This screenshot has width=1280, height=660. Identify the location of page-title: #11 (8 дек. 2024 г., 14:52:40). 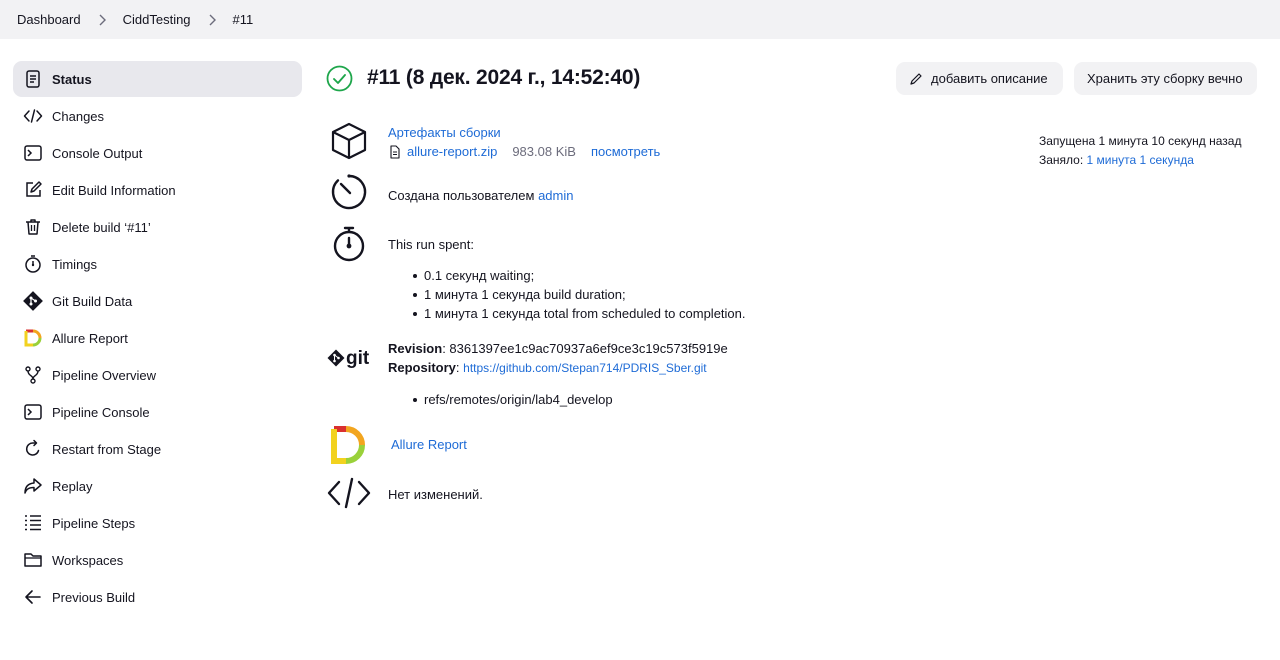
(504, 77).